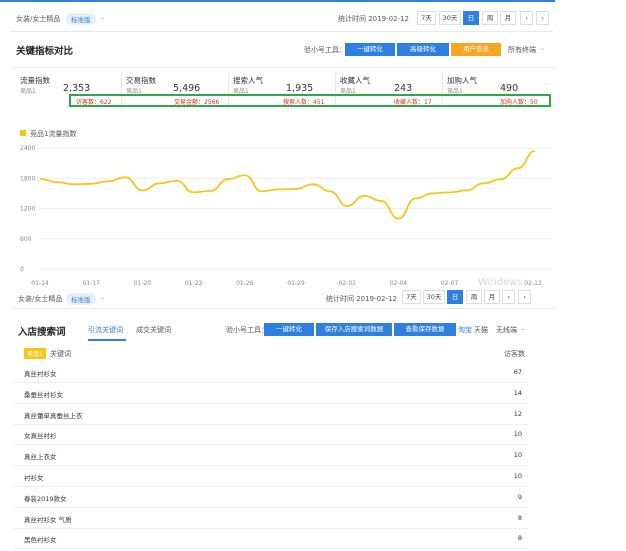  I want to click on advanced-convert-button: 高级转化, so click(423, 49).